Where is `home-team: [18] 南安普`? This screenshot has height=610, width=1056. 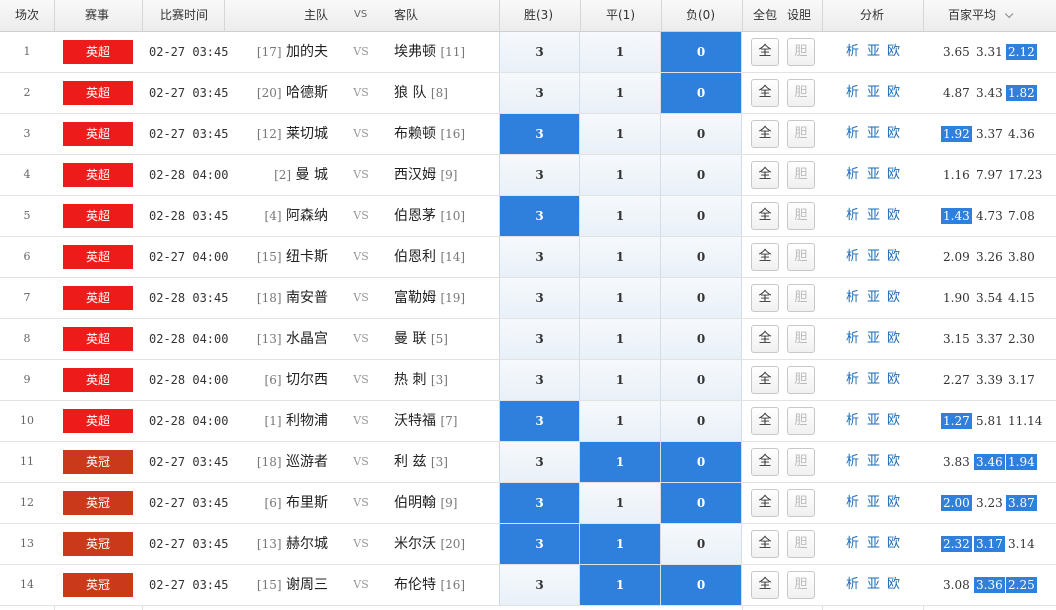 home-team: [18] 南安普 is located at coordinates (280, 298).